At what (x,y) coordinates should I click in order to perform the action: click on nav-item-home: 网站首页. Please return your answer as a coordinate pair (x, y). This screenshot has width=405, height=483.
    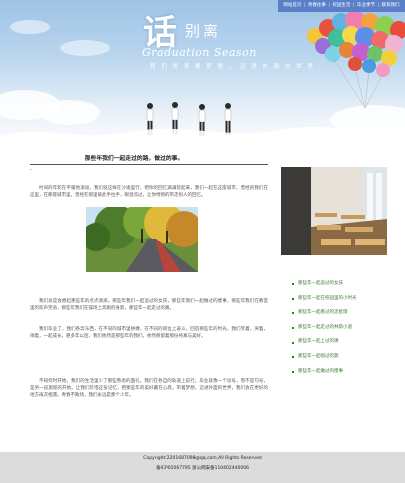
    Looking at the image, I should click on (292, 6).